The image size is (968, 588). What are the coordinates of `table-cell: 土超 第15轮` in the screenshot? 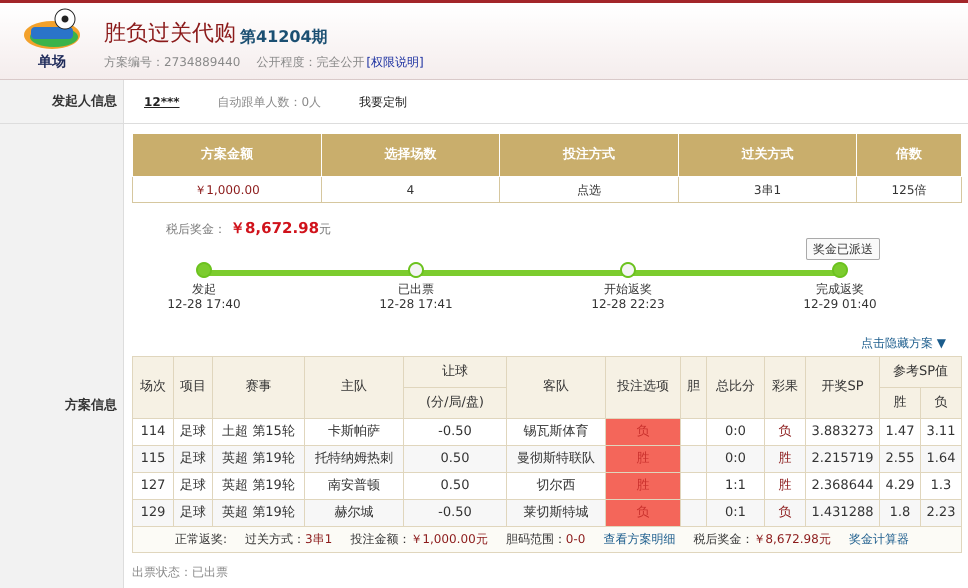 It's located at (258, 431).